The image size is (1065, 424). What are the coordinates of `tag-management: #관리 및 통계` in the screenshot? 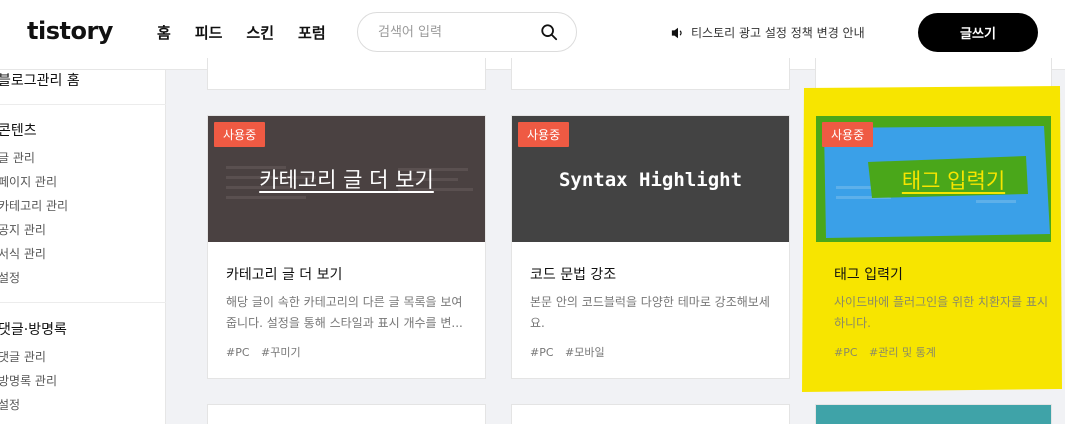 It's located at (902, 352).